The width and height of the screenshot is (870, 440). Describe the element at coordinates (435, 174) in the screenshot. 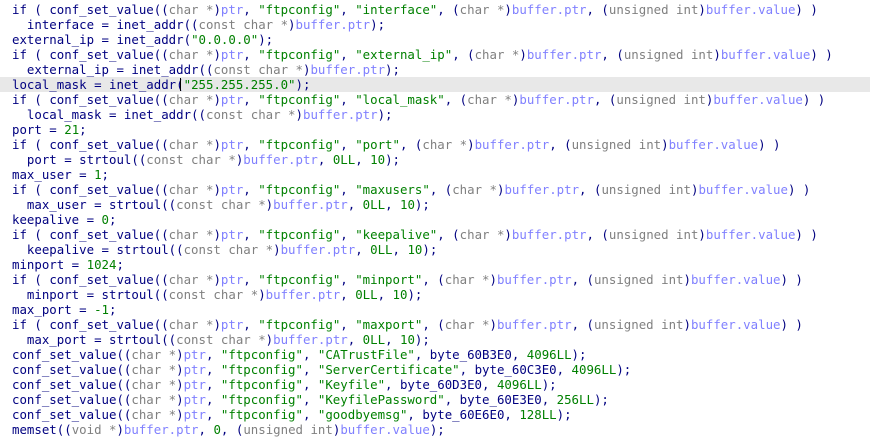

I see `code-line: max_user = 1;` at that location.